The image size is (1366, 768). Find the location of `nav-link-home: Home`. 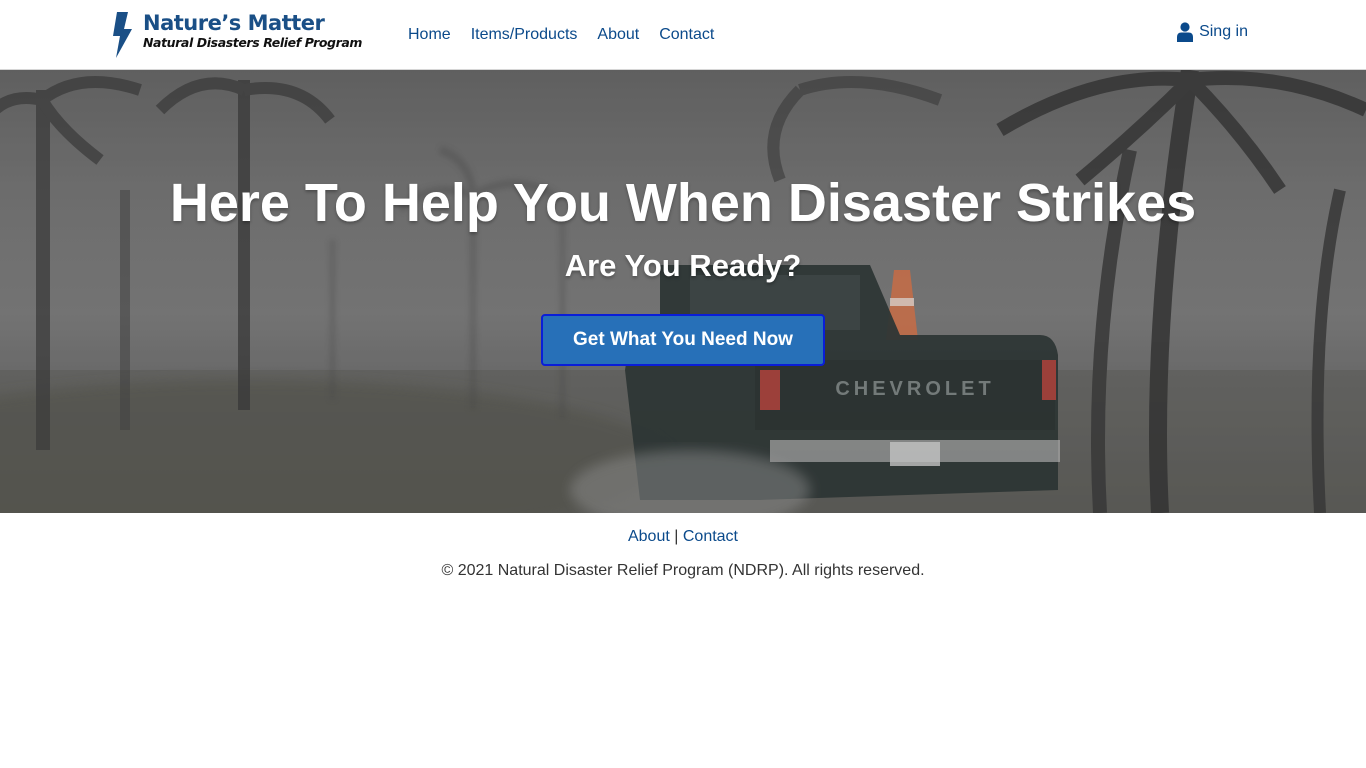

nav-link-home: Home is located at coordinates (429, 35).